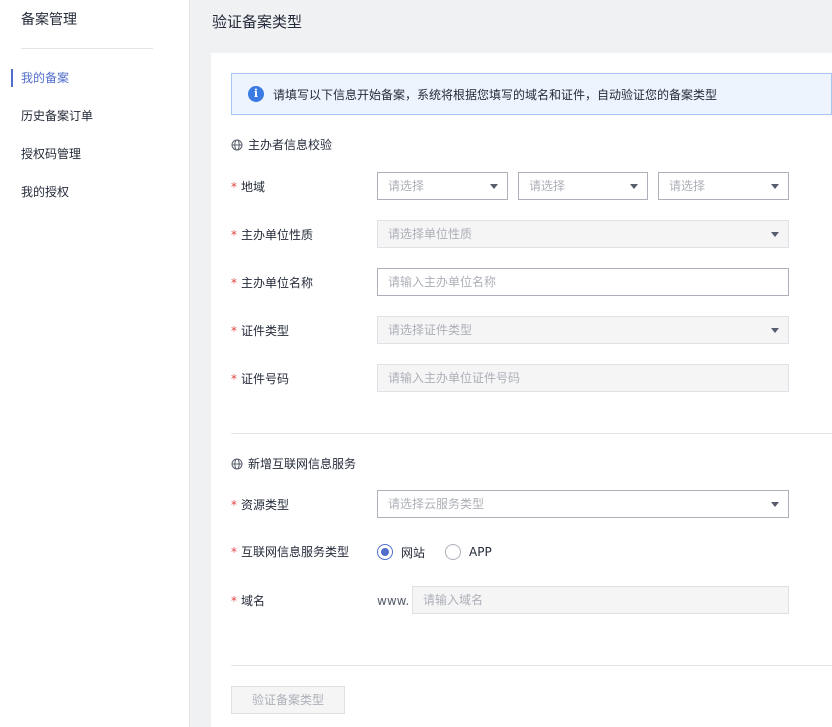  Describe the element at coordinates (260, 331) in the screenshot. I see `form-label: * 证件类型` at that location.